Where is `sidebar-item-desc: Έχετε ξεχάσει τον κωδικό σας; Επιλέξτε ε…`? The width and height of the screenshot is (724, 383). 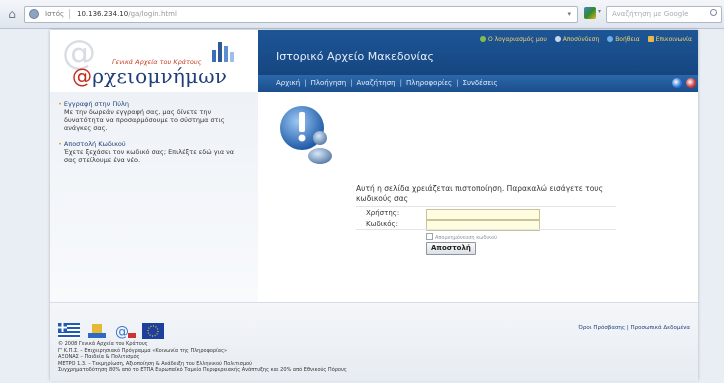 sidebar-item-desc: Έχετε ξεχάσει τον κωδικό σας; Επιλέξτε ε… is located at coordinates (149, 156).